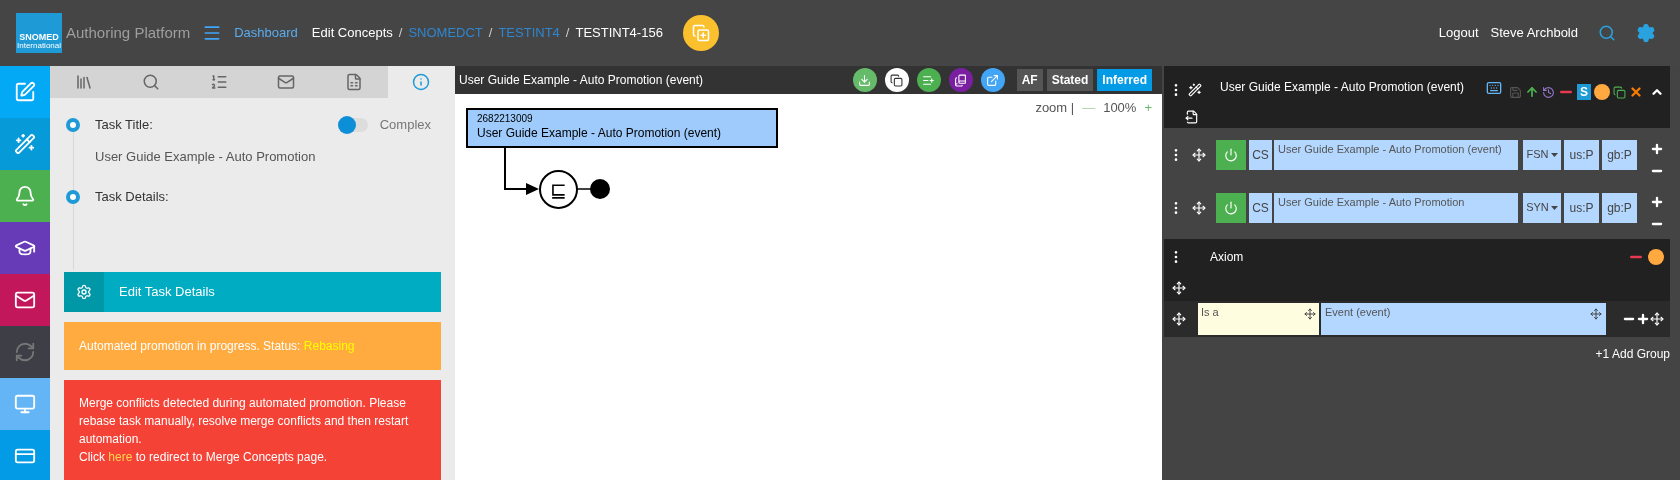 The width and height of the screenshot is (1680, 480). I want to click on logo-text: SNOMED, so click(39, 37).